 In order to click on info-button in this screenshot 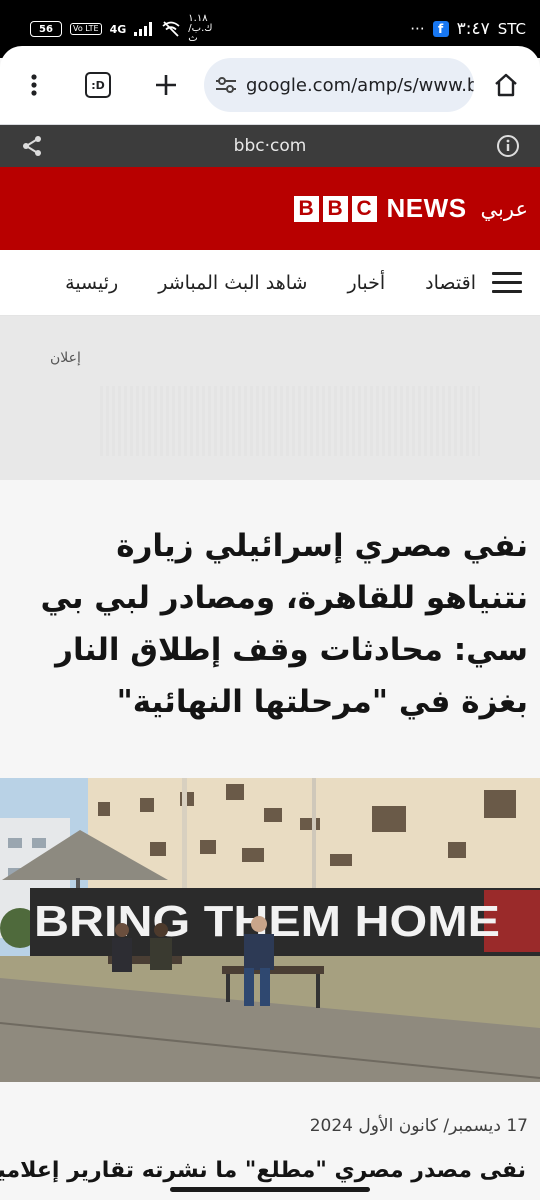, I will do `click(508, 148)`.